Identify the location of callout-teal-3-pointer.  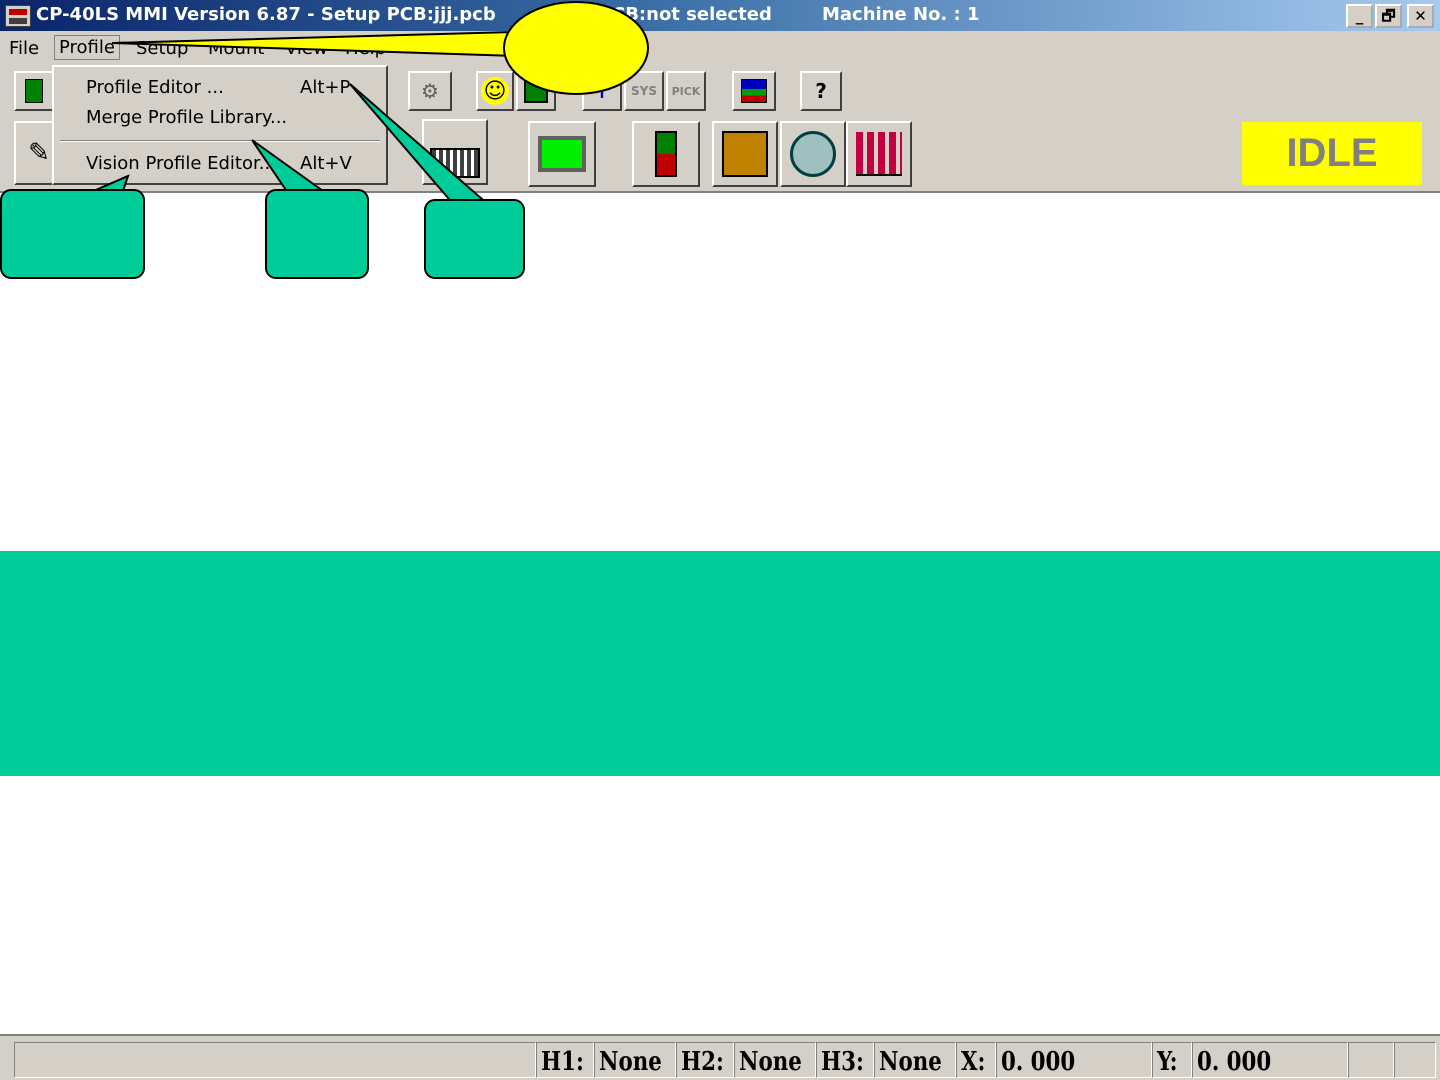
(421, 145).